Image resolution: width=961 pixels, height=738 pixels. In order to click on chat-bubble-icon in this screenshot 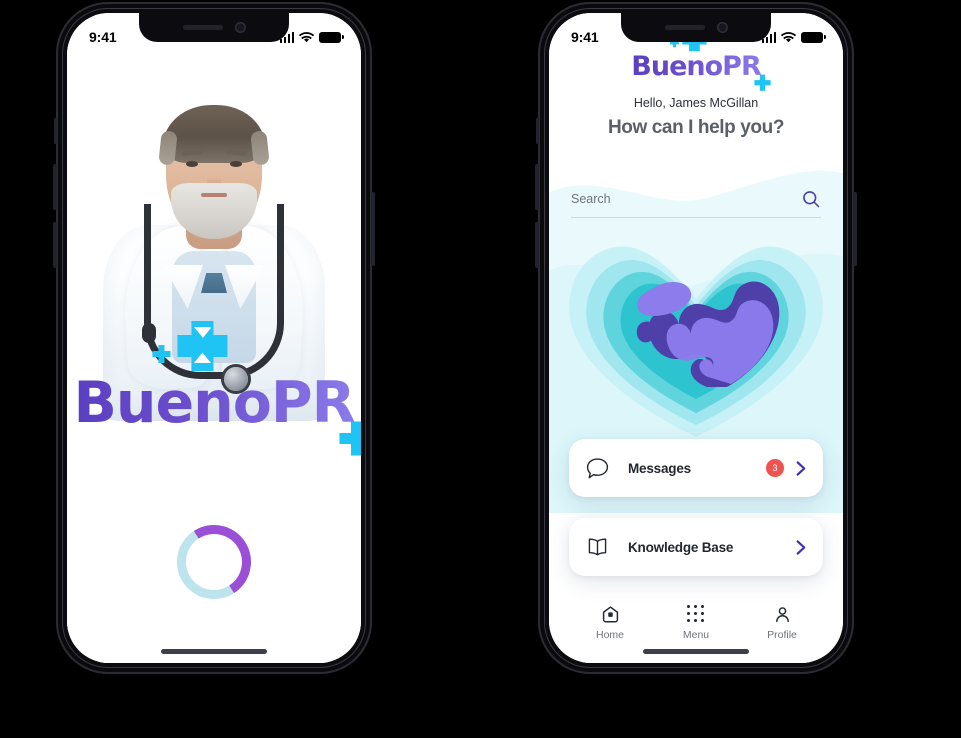, I will do `click(597, 468)`.